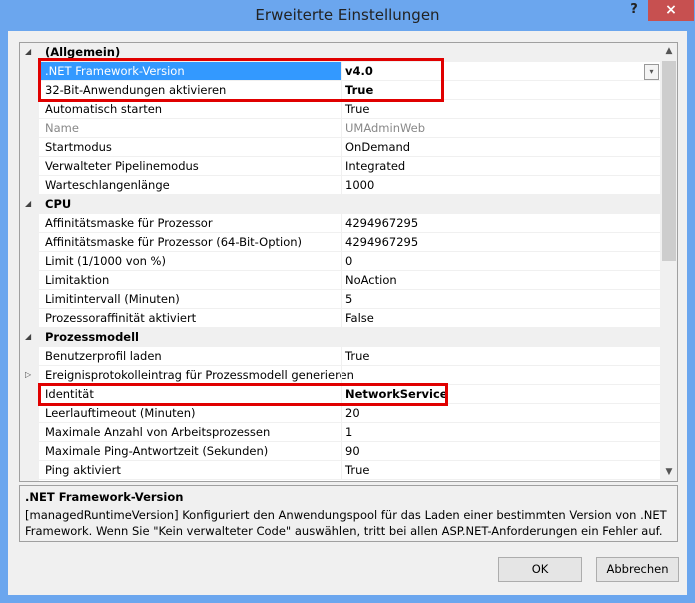 The image size is (695, 603). Describe the element at coordinates (190, 261) in the screenshot. I see `property-name: Limit (1/1000 von %)` at that location.